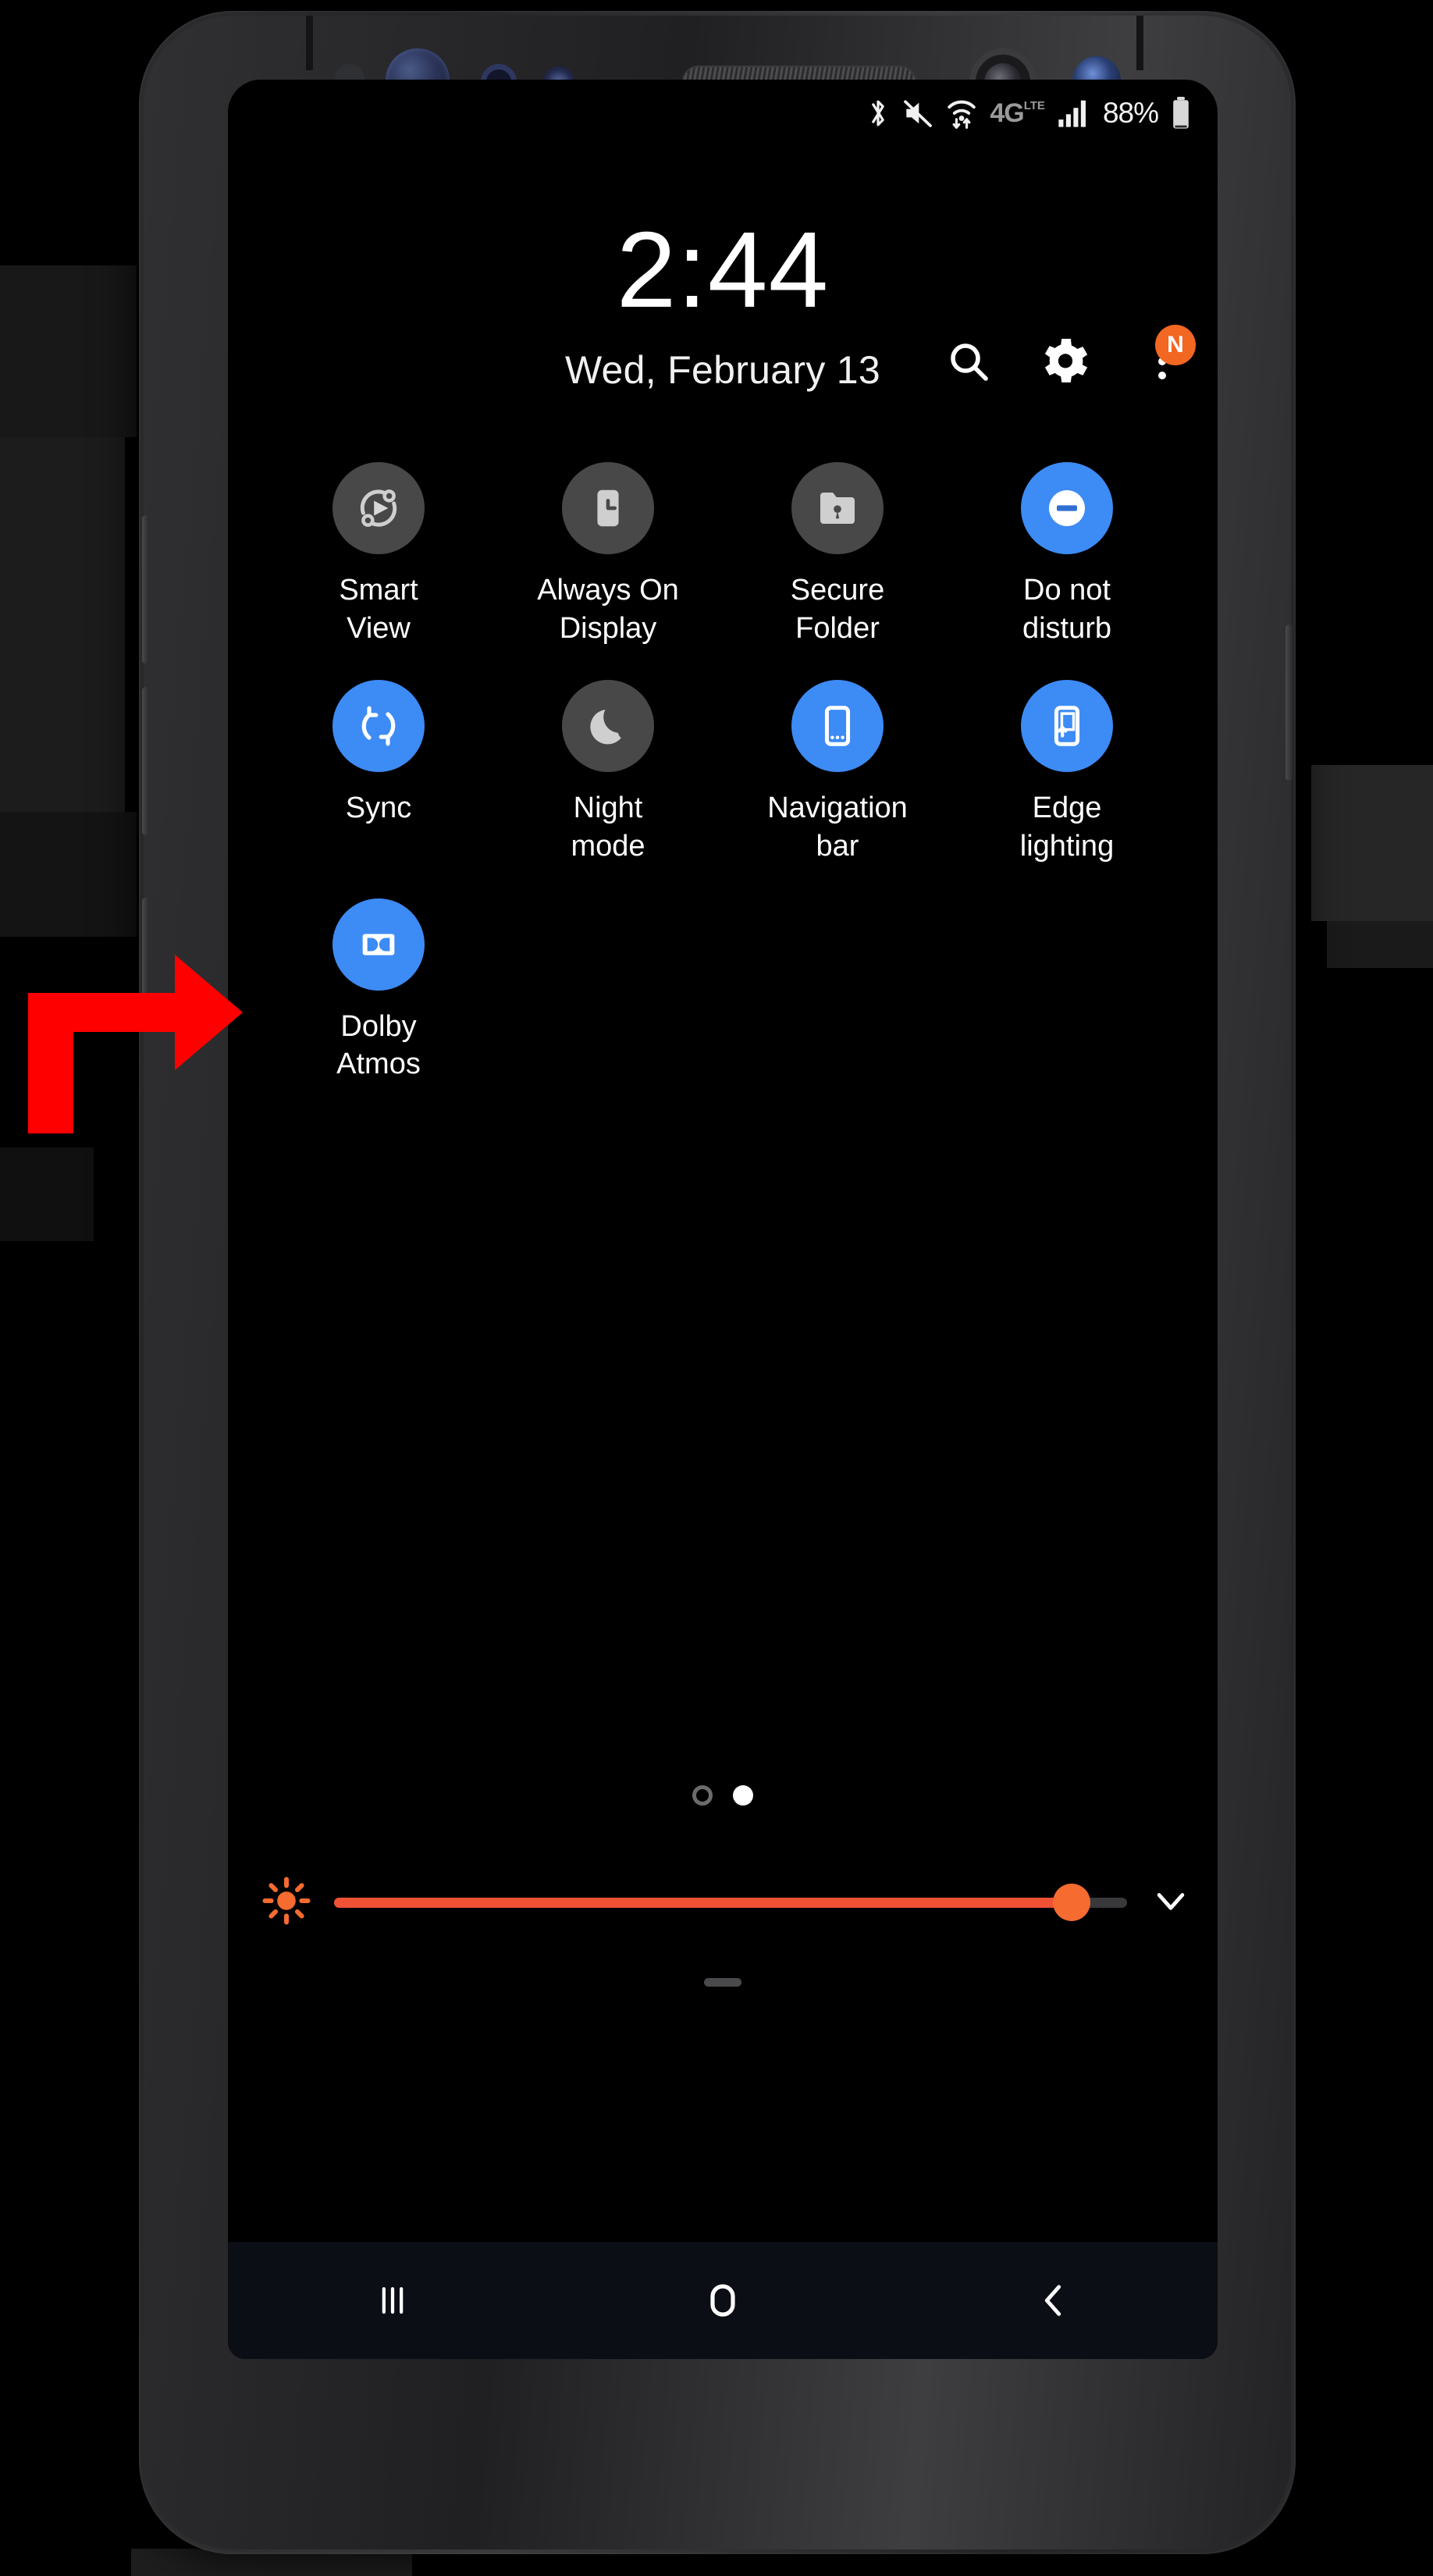 This screenshot has height=2576, width=1433. Describe the element at coordinates (1067, 609) in the screenshot. I see `quick-tile-label: Do not disturb` at that location.